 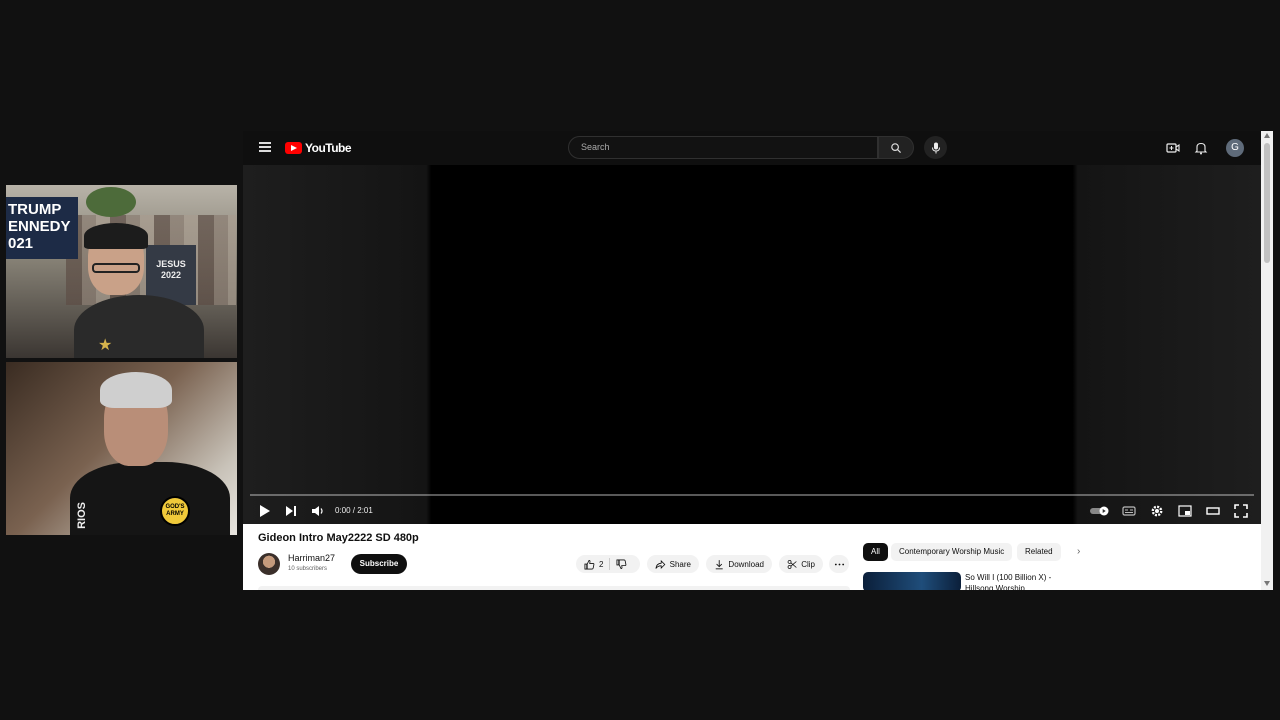 I want to click on recommendation-thumbnail, so click(x=912, y=581).